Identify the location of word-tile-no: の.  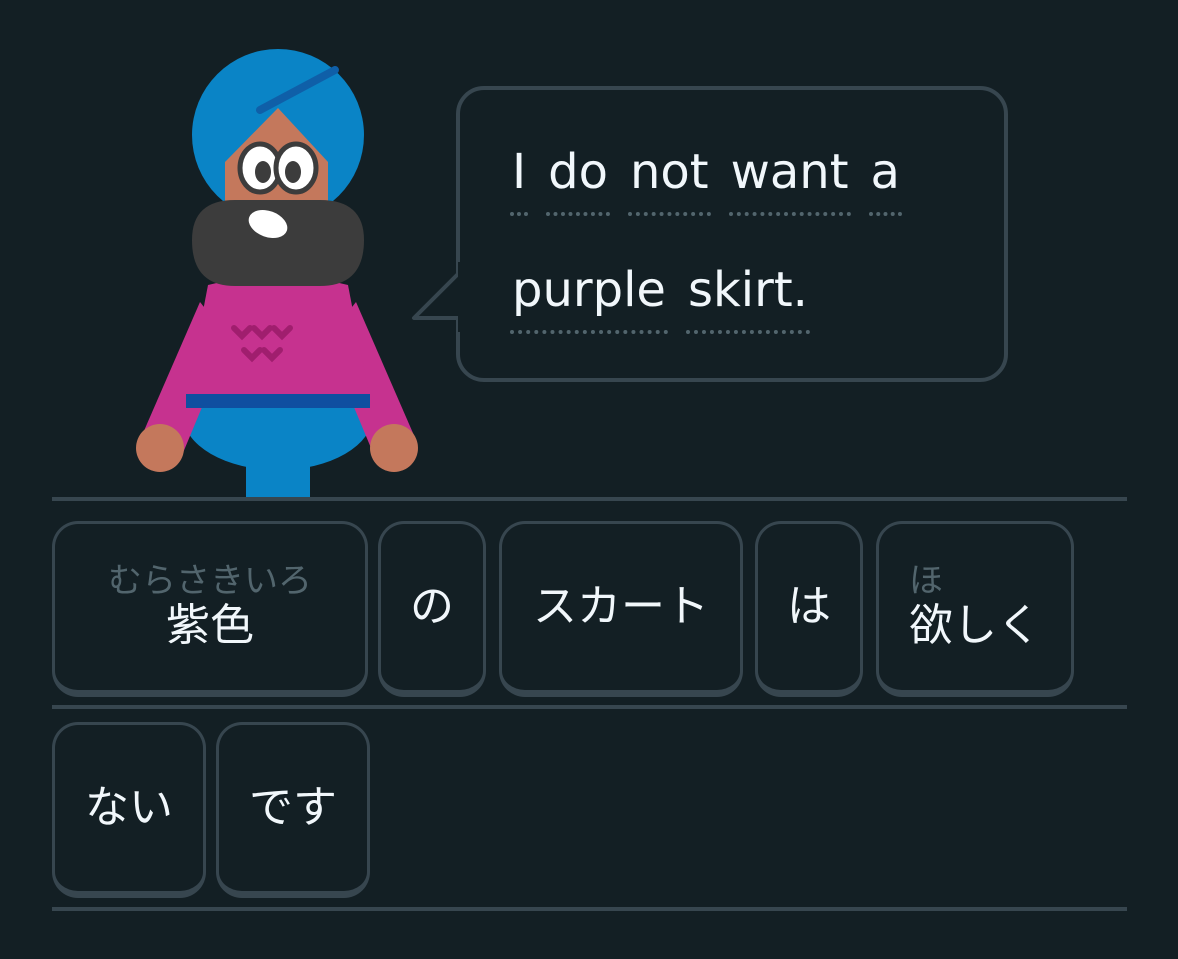
(432, 609).